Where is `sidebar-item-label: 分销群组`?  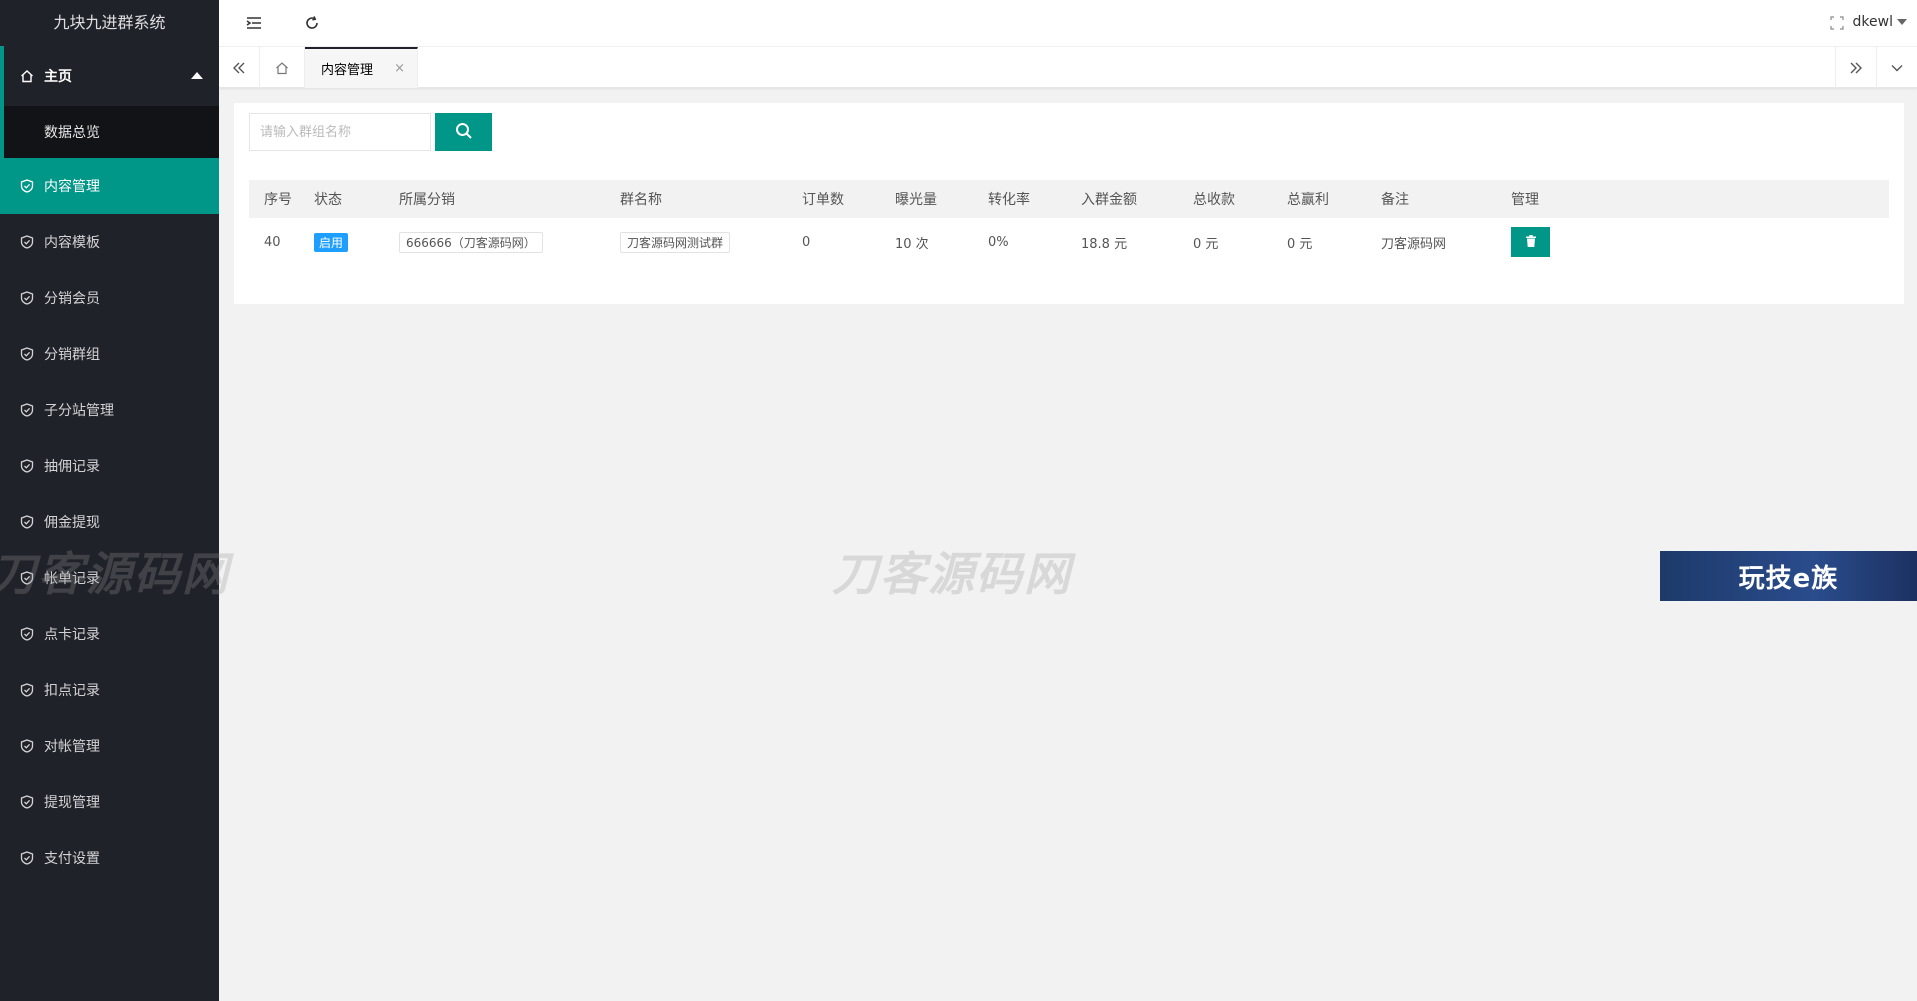 sidebar-item-label: 分销群组 is located at coordinates (72, 355).